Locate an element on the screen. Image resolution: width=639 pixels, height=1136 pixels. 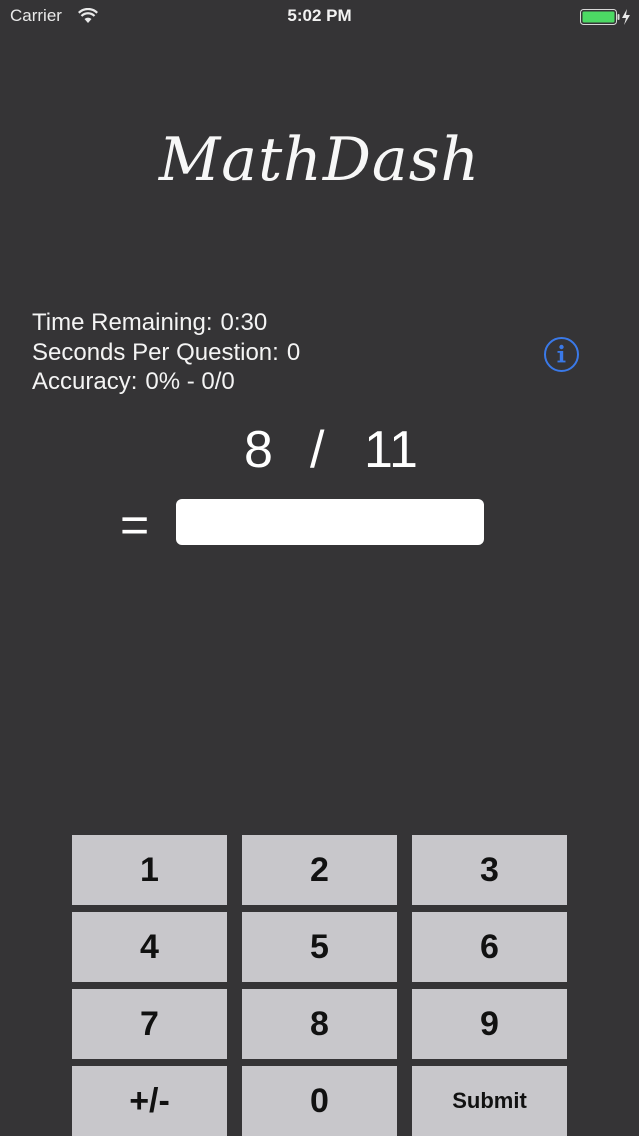
status-time: 5:02 PM is located at coordinates (319, 15).